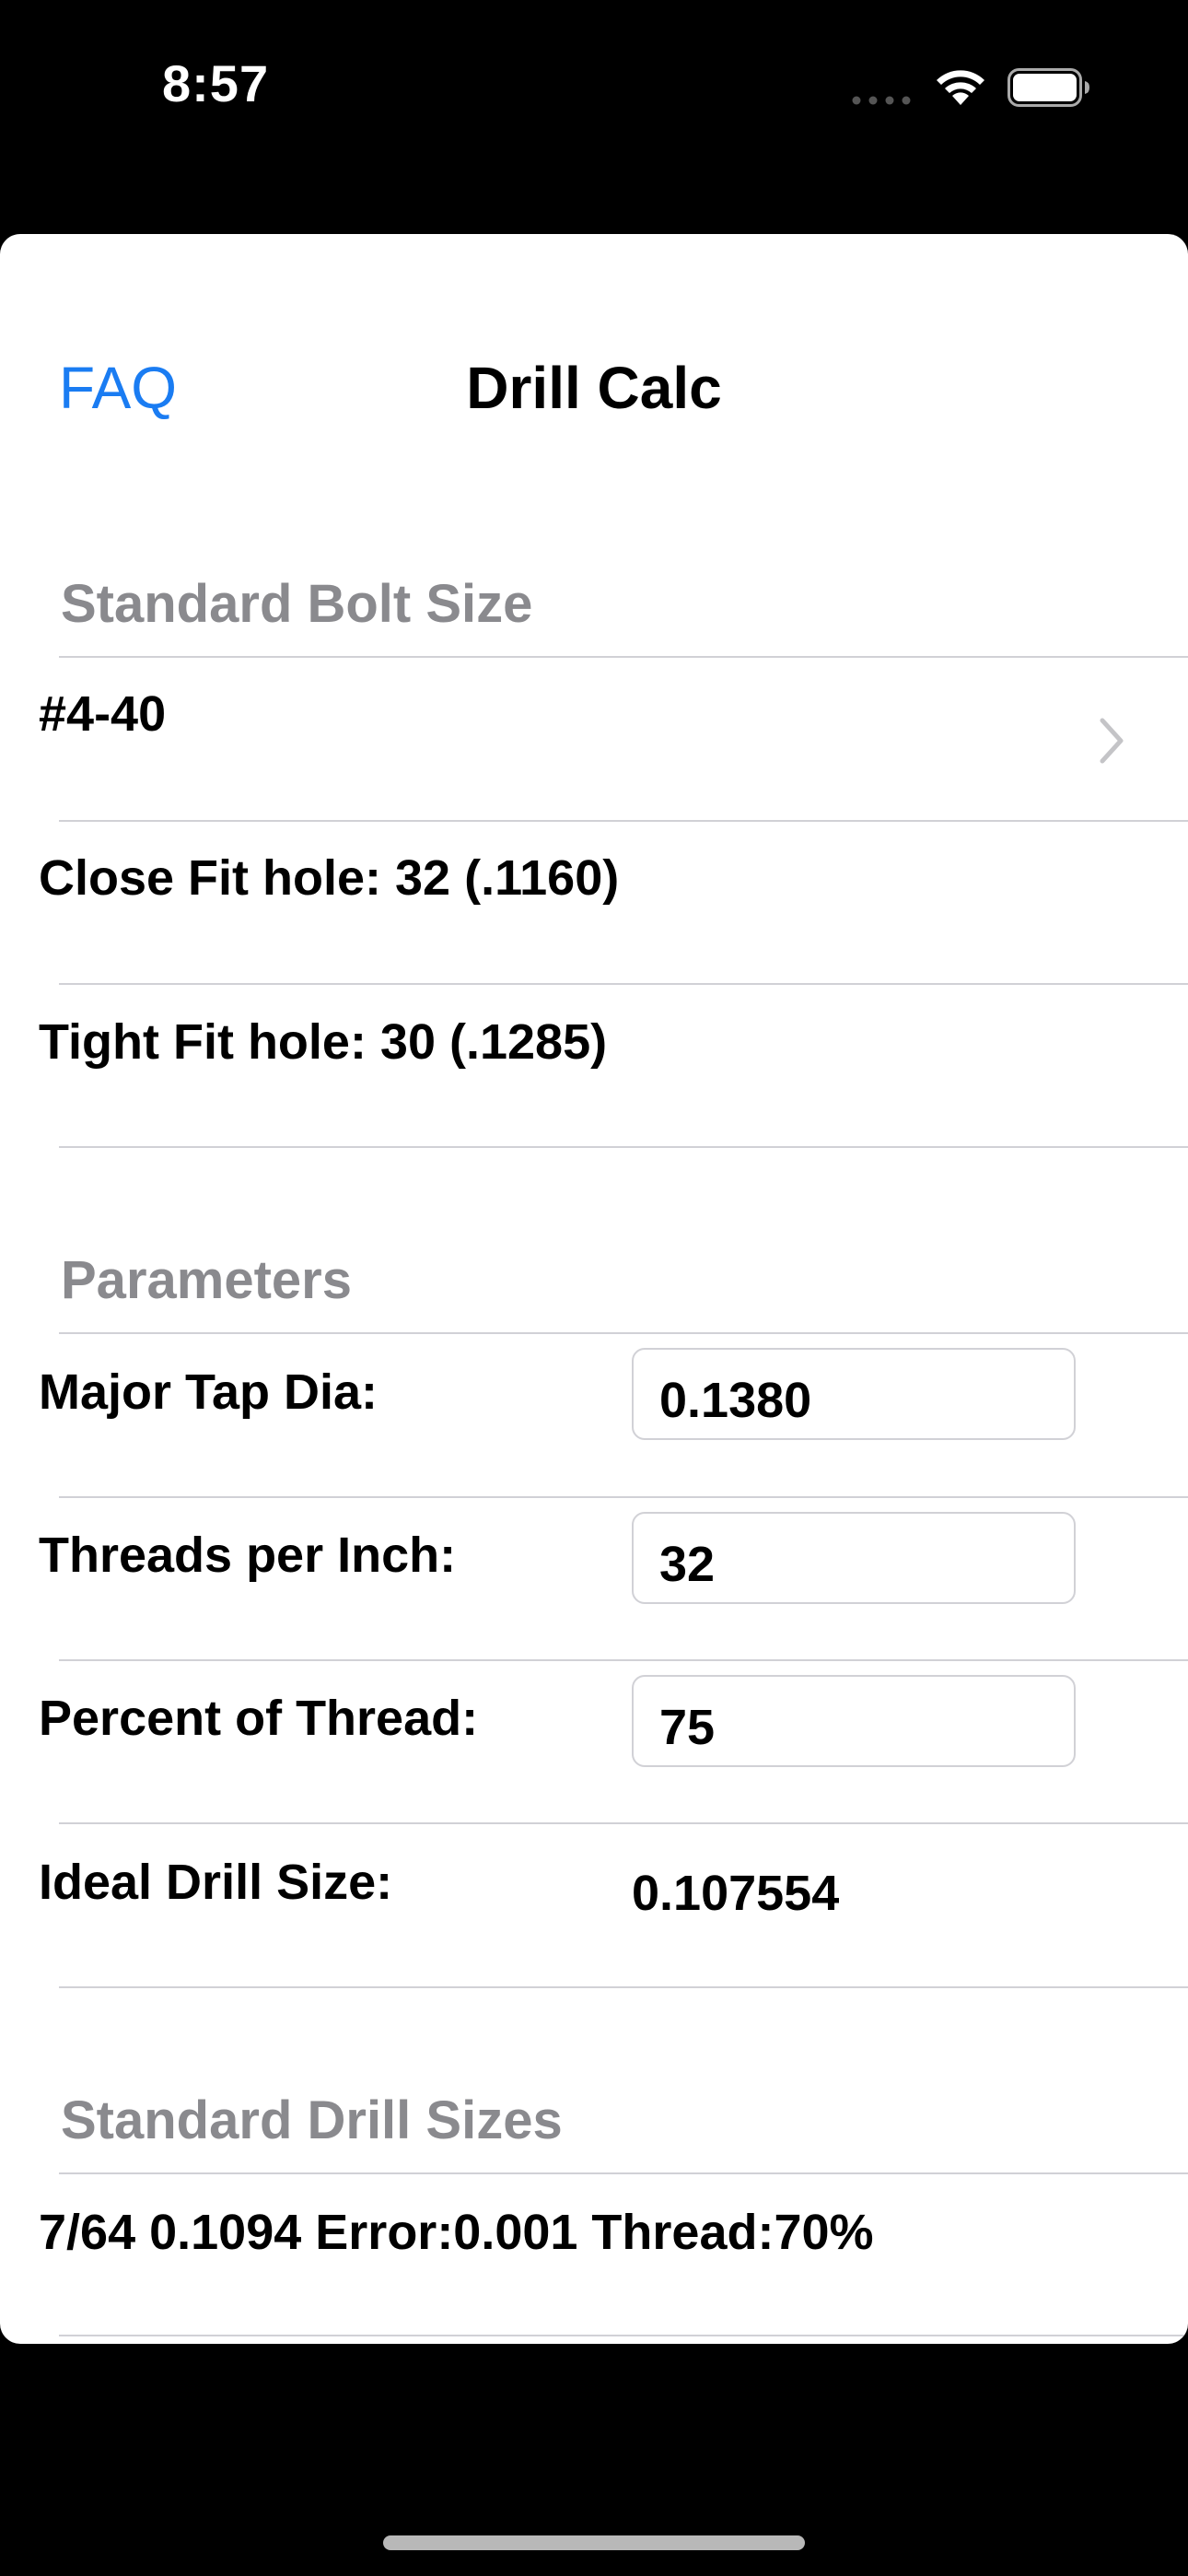 This screenshot has height=2576, width=1188. I want to click on drill-size-result-row: 7/64 0.1094 Error:0.001 Thread:70%, so click(456, 2232).